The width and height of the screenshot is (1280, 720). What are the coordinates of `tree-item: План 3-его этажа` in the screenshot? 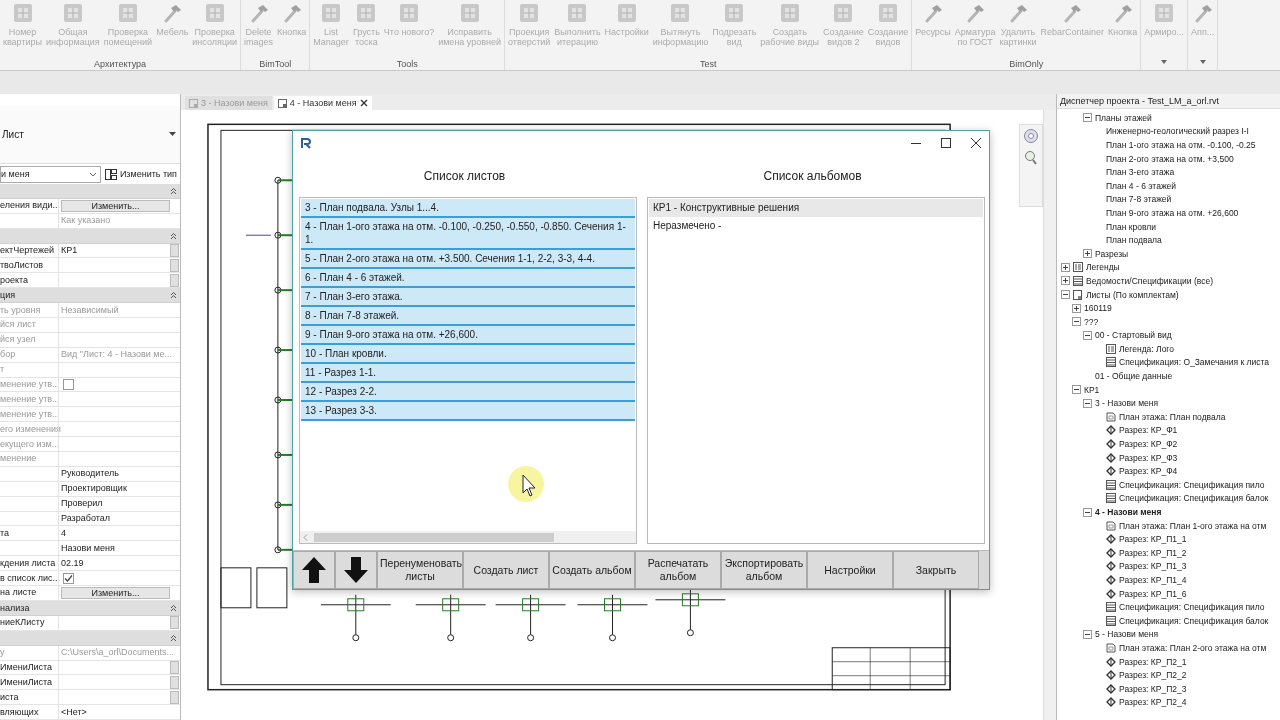 It's located at (1140, 172).